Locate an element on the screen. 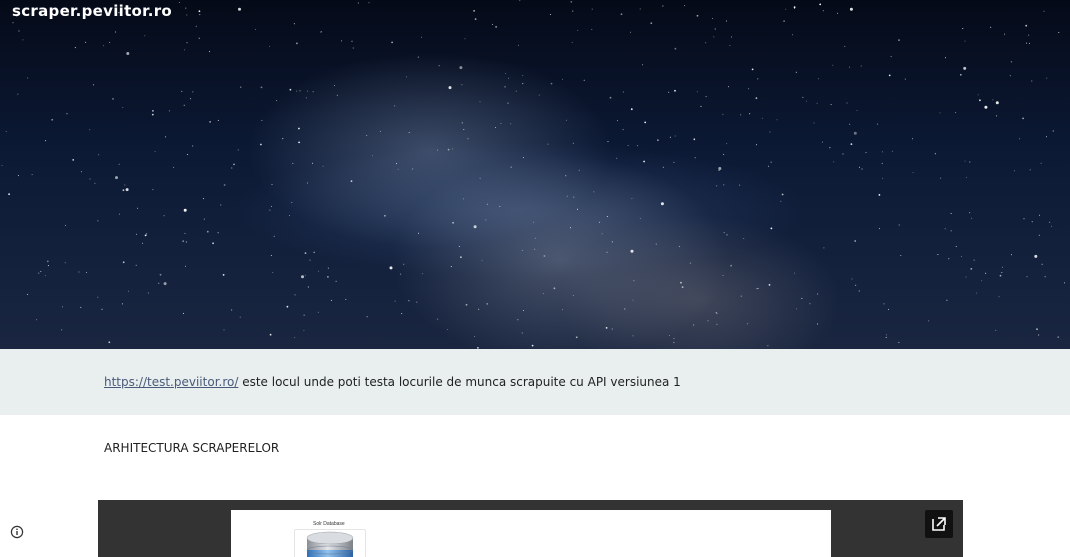 Image resolution: width=1070 pixels, height=557 pixels. info-icon is located at coordinates (17, 532).